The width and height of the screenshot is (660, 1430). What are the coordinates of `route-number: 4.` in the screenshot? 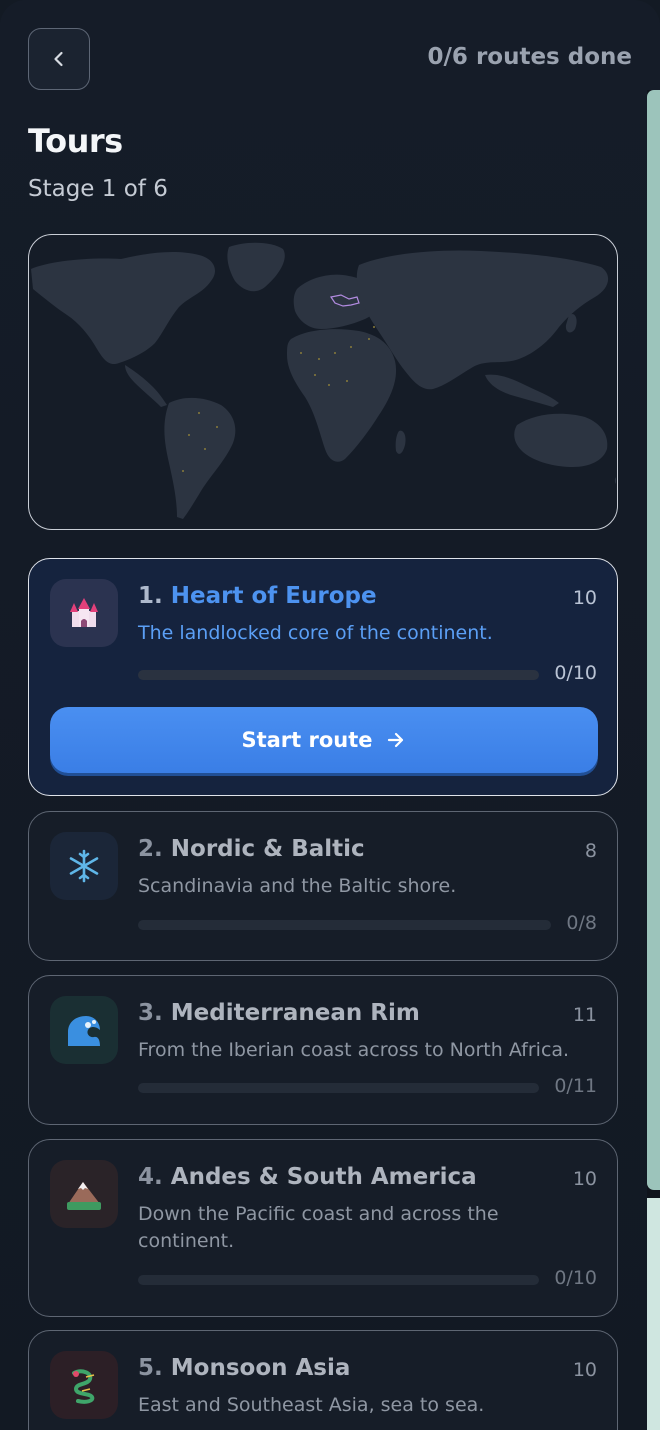 It's located at (150, 1177).